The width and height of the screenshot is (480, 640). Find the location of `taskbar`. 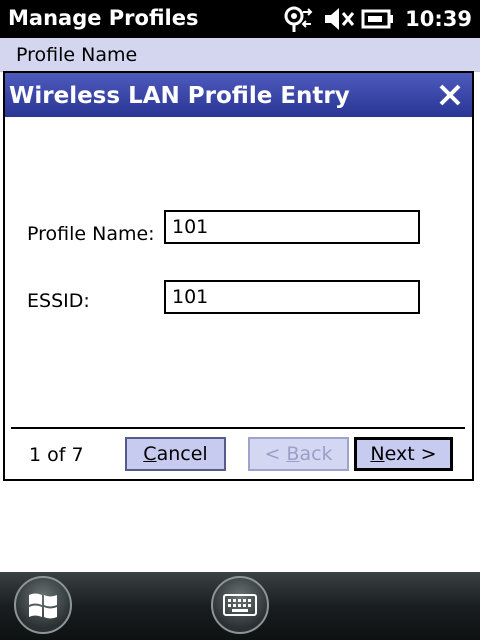

taskbar is located at coordinates (240, 606).